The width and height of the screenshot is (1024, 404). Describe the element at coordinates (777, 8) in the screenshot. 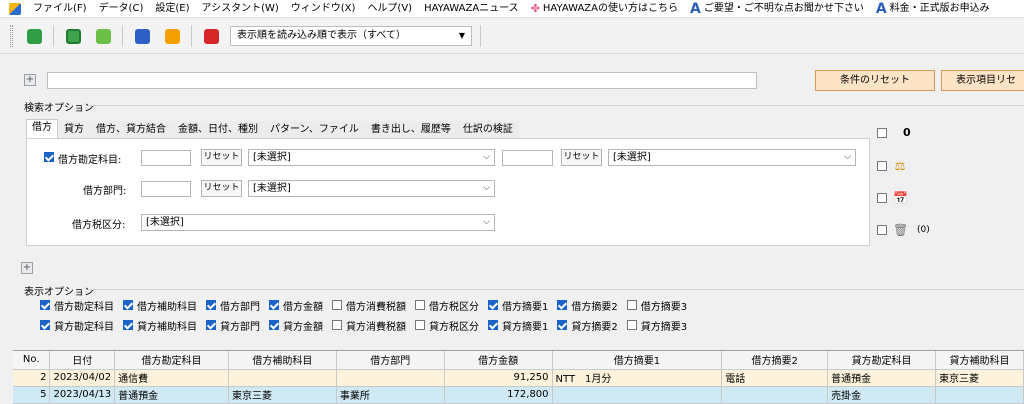

I see `menu-request: A ご要望・ご不明な点お聞かせ下さい` at that location.